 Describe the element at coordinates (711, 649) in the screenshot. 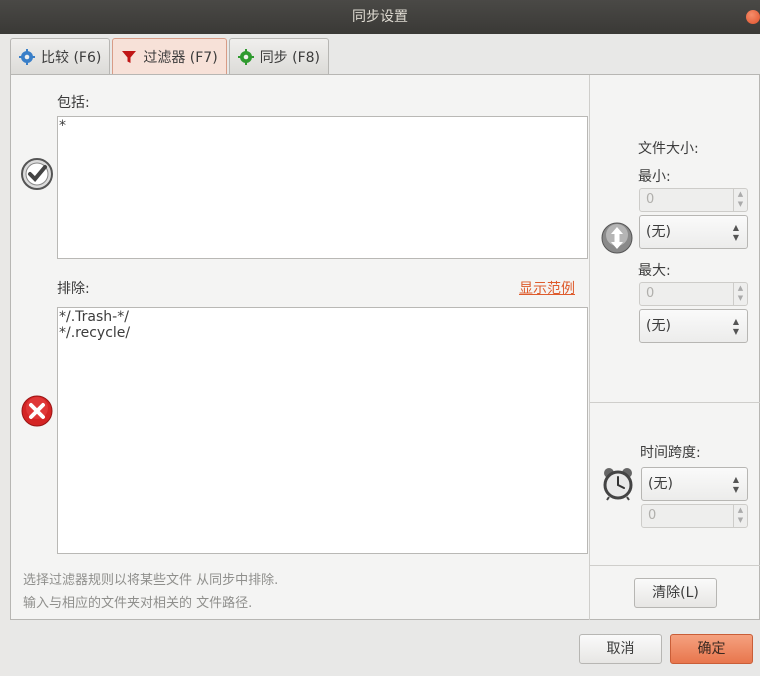

I see `ok-button: 确定` at that location.